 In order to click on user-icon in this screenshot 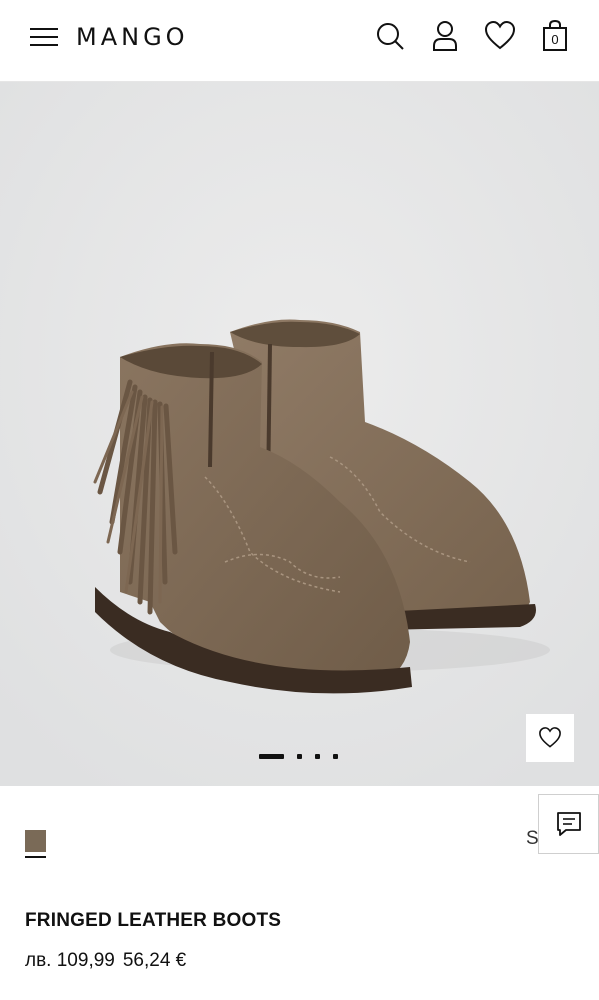, I will do `click(445, 36)`.